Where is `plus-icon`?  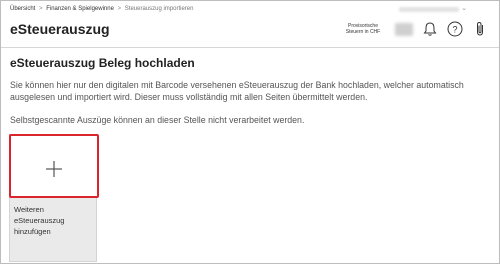 plus-icon is located at coordinates (54, 169).